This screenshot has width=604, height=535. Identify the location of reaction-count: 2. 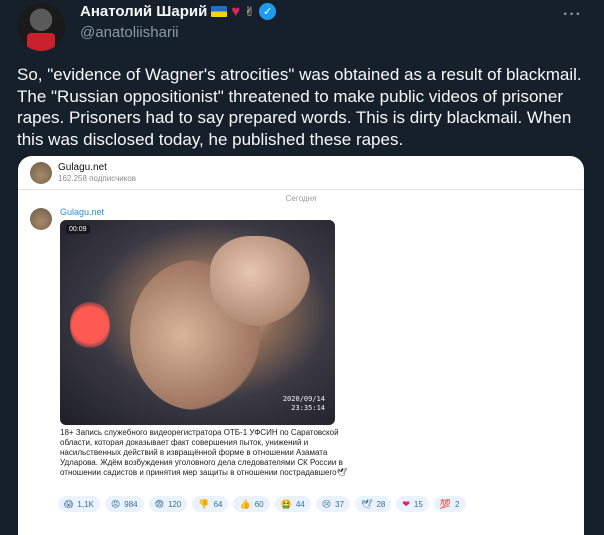
(457, 504).